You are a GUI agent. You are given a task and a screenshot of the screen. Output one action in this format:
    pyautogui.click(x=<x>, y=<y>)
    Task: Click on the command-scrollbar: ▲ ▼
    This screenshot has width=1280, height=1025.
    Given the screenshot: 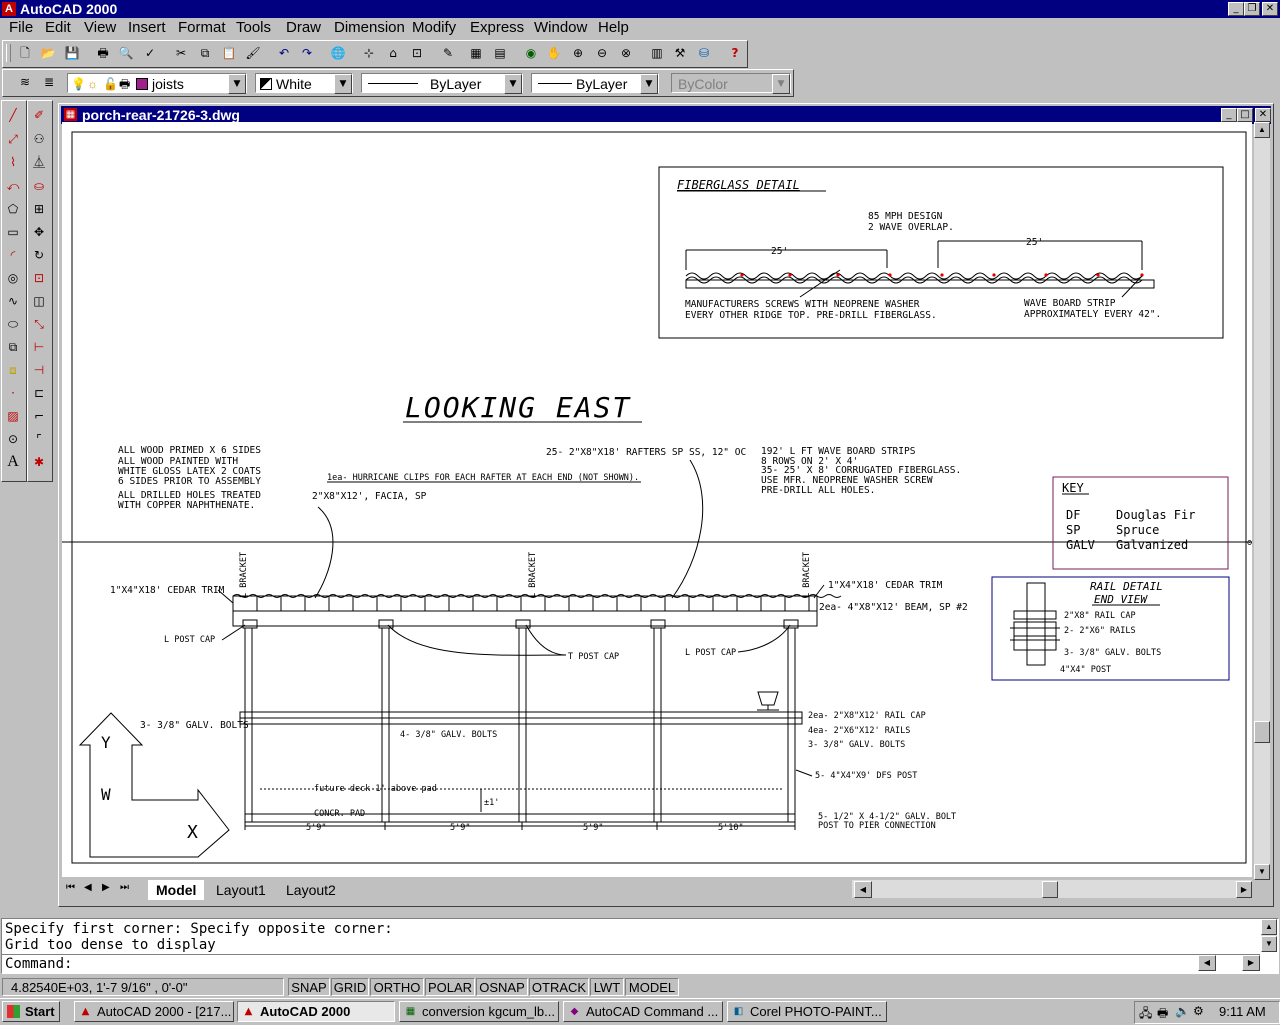 What is the action you would take?
    pyautogui.click(x=1269, y=935)
    